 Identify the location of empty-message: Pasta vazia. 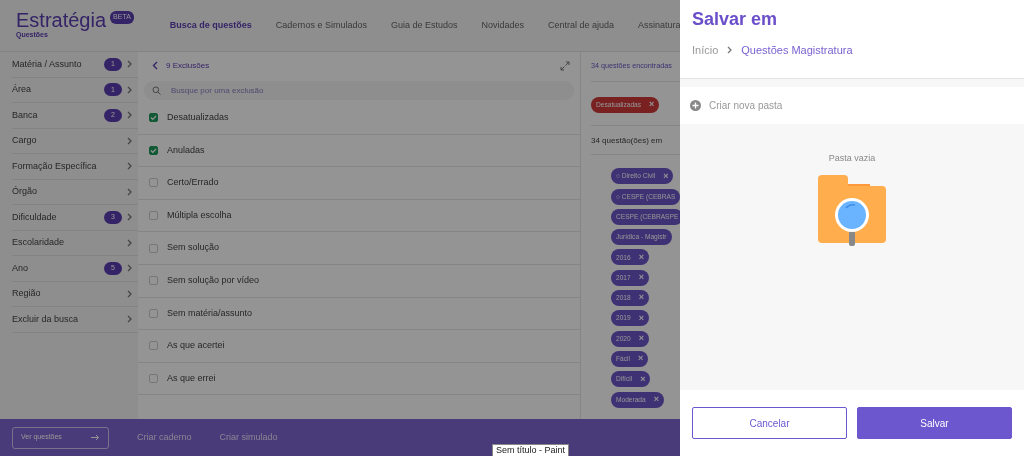
(852, 158).